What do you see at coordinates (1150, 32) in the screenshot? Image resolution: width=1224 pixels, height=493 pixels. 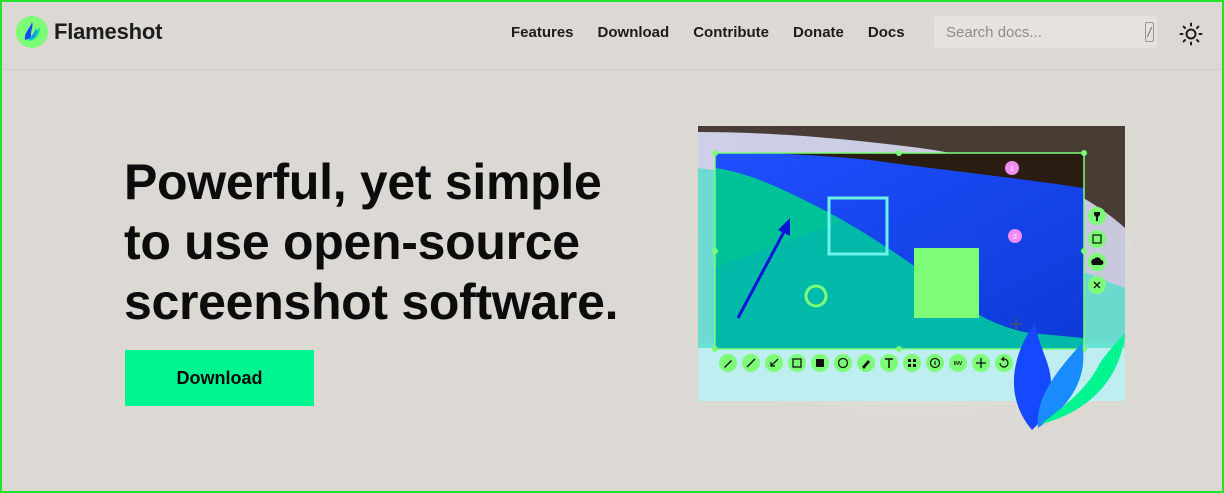 I see `search-shortcut-key: /` at bounding box center [1150, 32].